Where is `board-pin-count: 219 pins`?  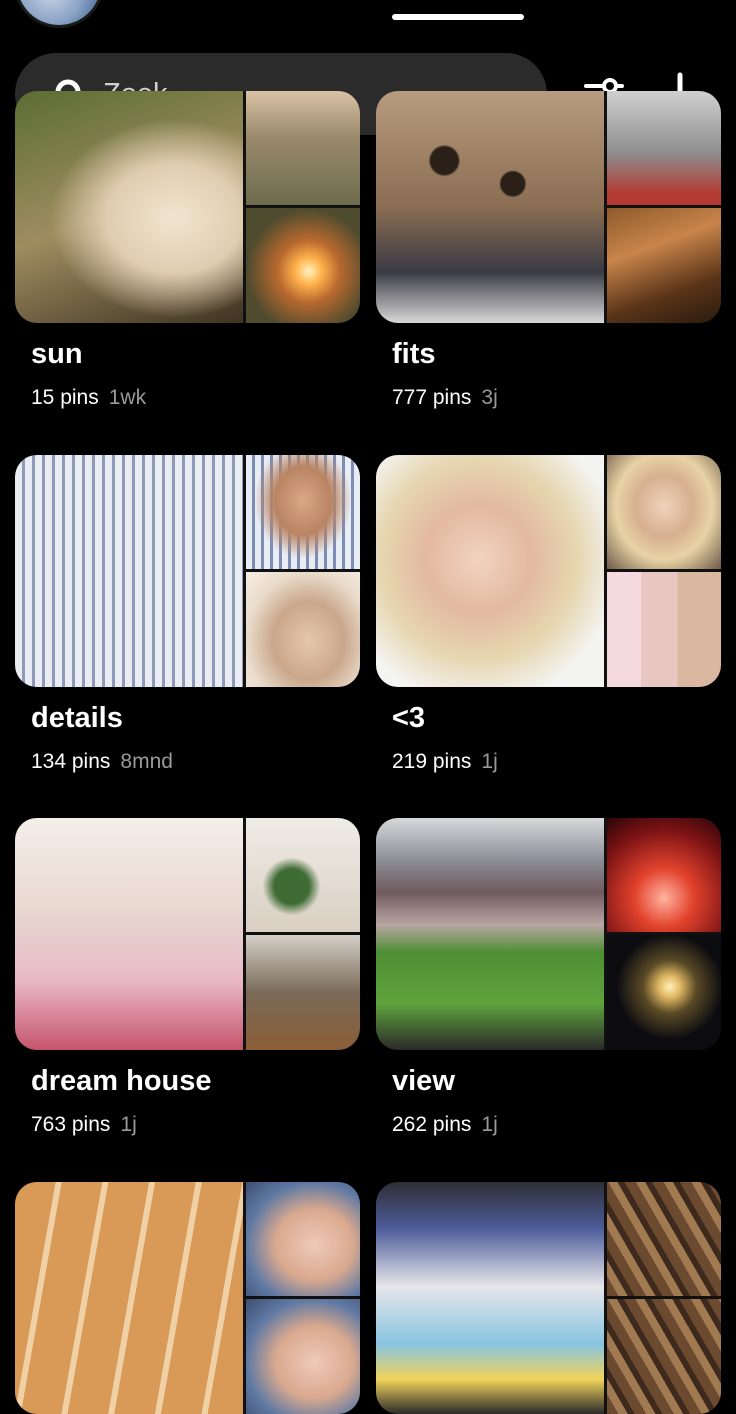
board-pin-count: 219 pins is located at coordinates (432, 761).